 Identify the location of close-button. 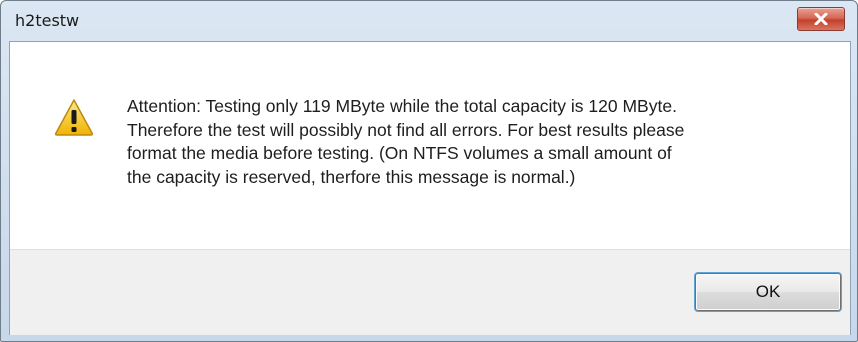
(821, 19).